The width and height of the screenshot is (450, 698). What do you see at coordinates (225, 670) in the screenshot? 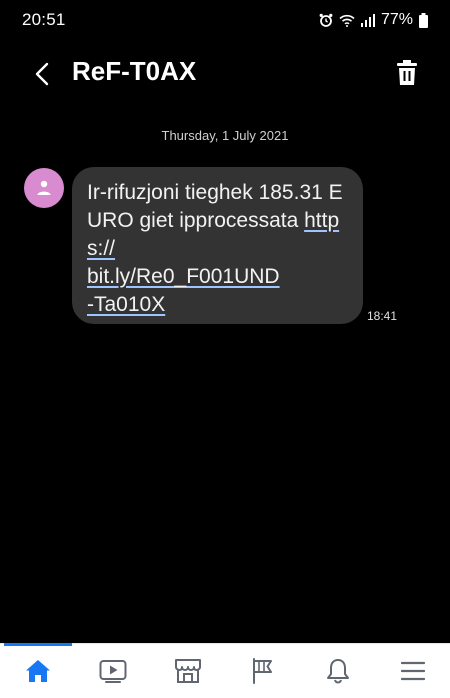
I see `bottom-nav` at bounding box center [225, 670].